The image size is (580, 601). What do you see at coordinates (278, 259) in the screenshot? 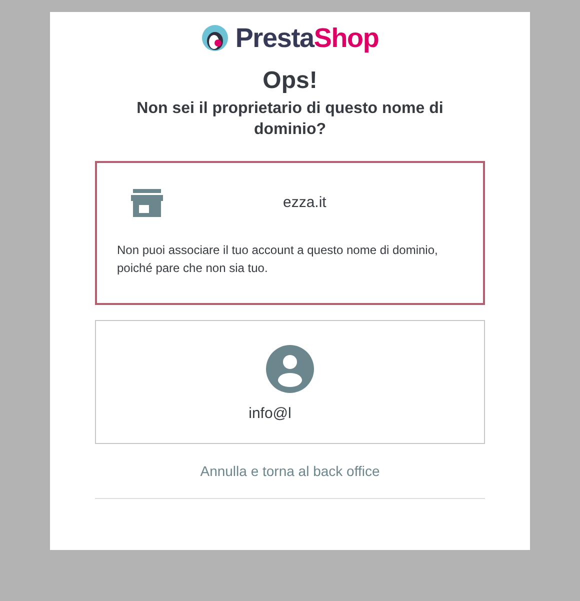
I see `warning-message: Non puoi associare il tuo account a questo nome di dominio, poiché pare che non sia tuo.` at bounding box center [278, 259].